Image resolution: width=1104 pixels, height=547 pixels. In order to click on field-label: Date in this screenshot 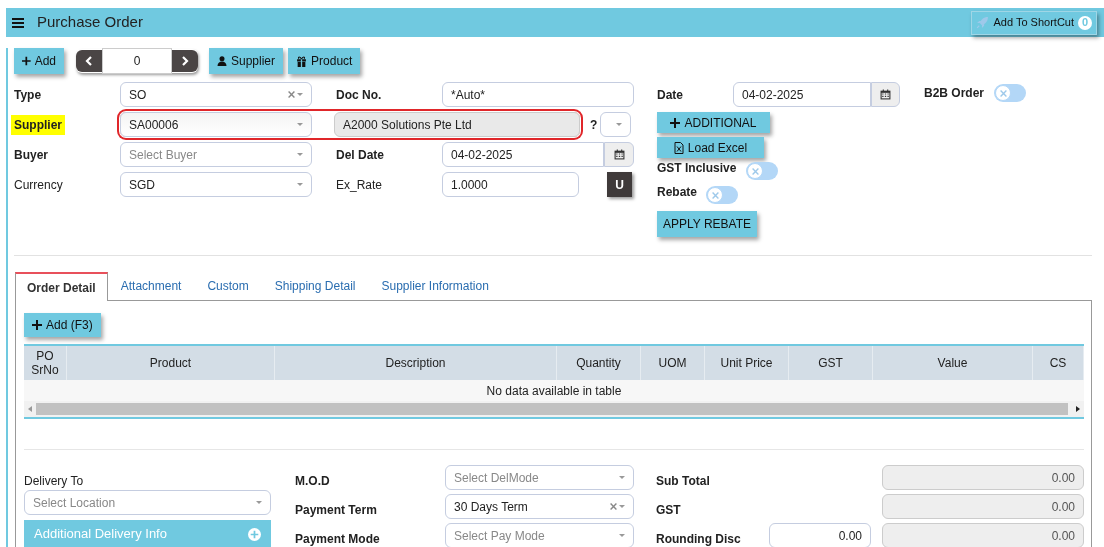, I will do `click(670, 95)`.